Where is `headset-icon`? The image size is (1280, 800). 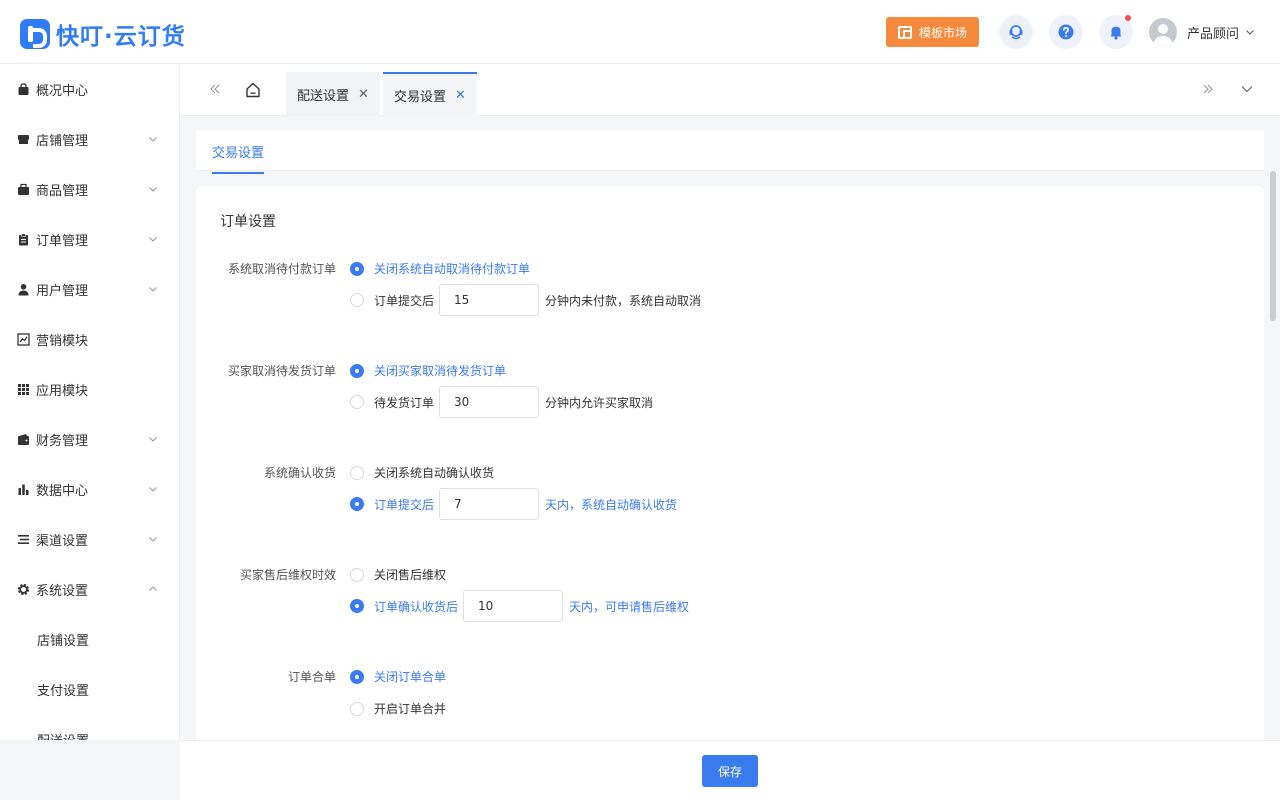 headset-icon is located at coordinates (1016, 32).